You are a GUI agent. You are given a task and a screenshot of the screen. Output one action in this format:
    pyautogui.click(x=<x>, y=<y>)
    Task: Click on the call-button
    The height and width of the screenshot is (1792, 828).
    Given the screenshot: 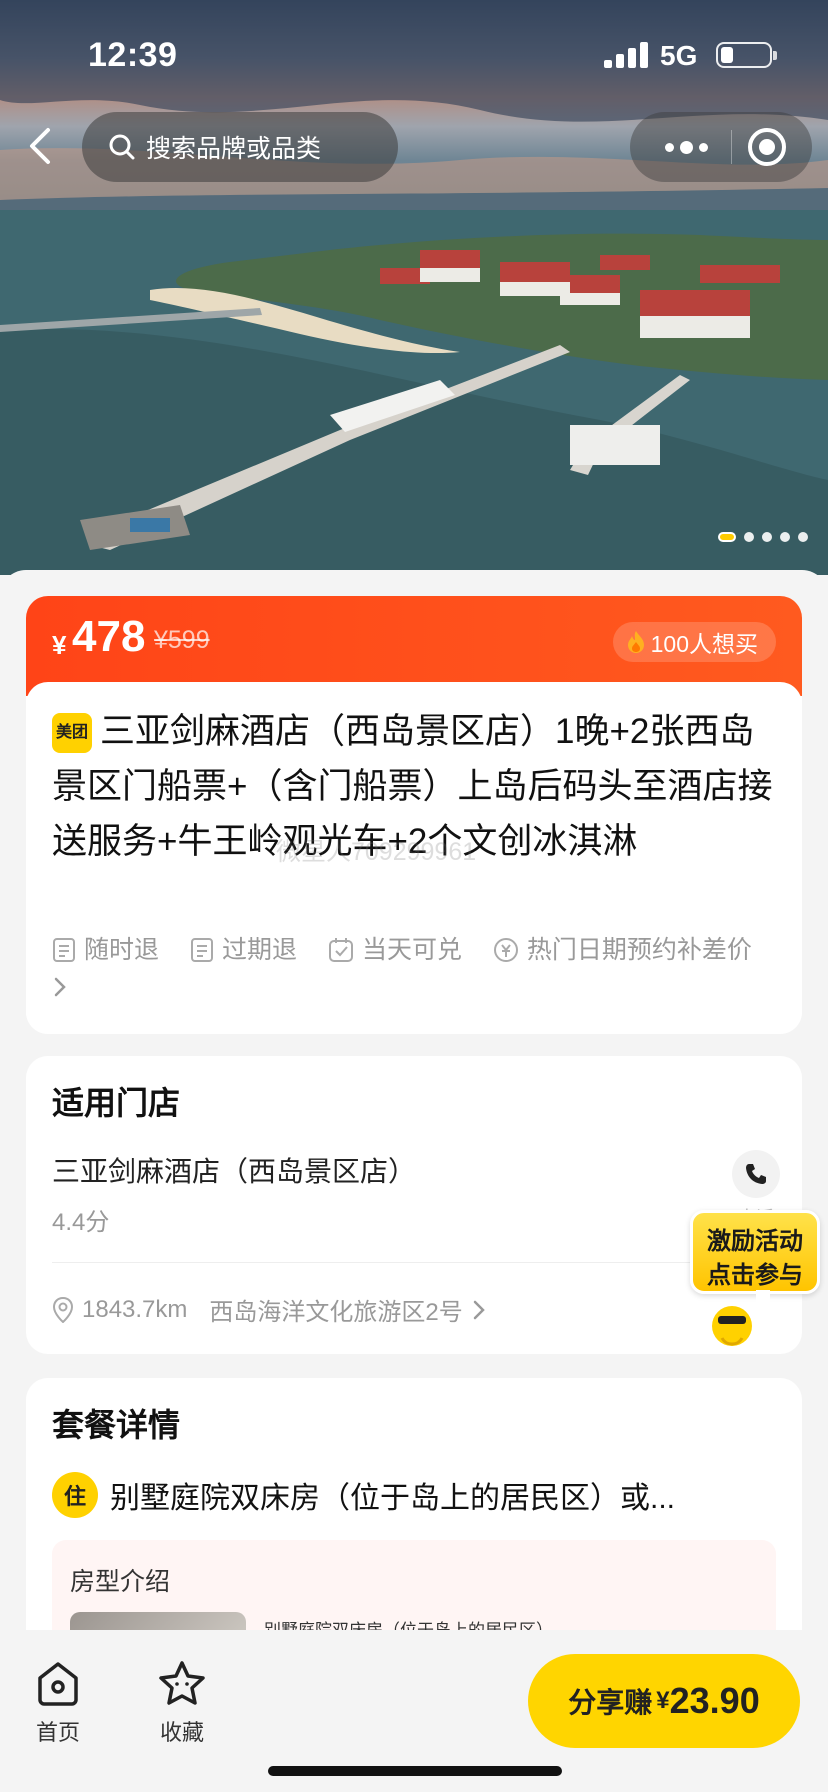 What is the action you would take?
    pyautogui.click(x=756, y=1174)
    